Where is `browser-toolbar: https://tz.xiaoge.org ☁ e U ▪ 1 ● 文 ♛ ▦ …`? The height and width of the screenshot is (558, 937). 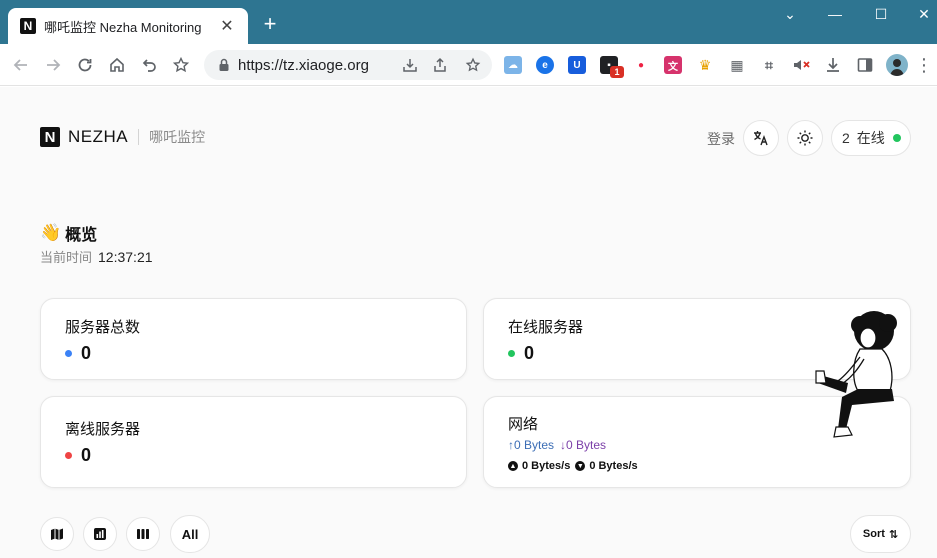
browser-toolbar: https://tz.xiaoge.org ☁ e U ▪ 1 ● 文 ♛ ▦ … is located at coordinates (468, 65).